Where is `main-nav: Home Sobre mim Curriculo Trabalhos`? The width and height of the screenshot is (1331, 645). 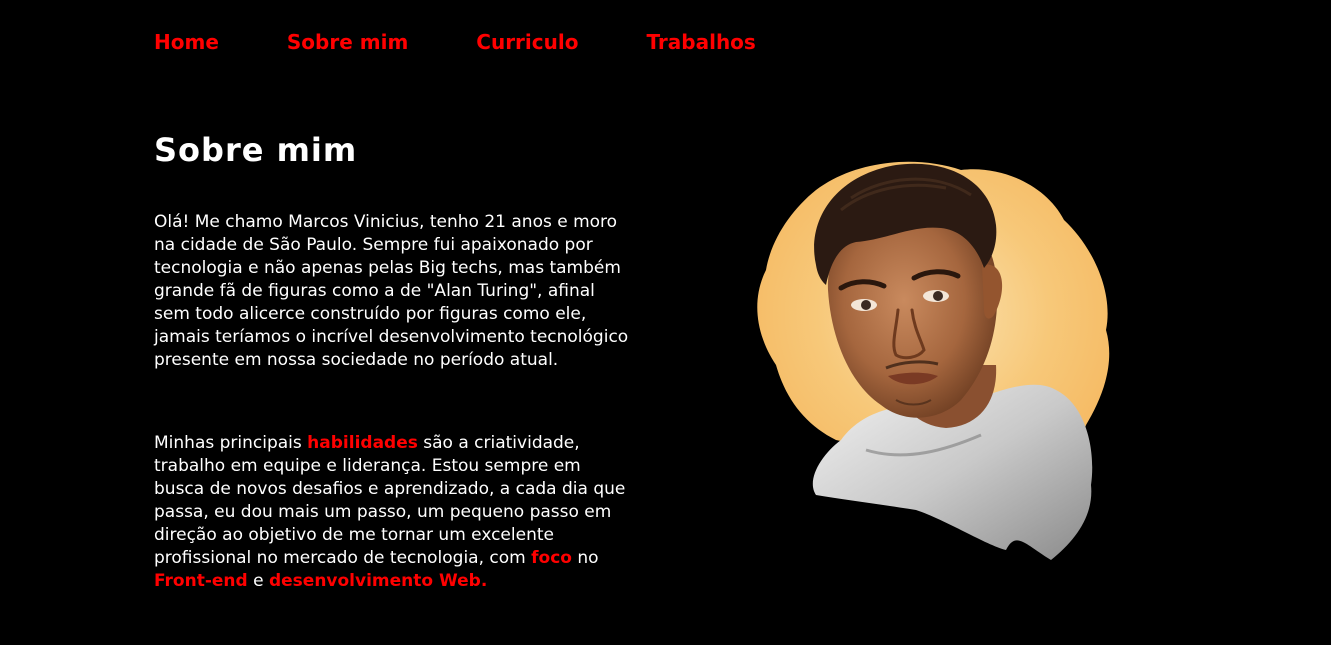
main-nav: Home Sobre mim Curriculo Trabalhos is located at coordinates (489, 42).